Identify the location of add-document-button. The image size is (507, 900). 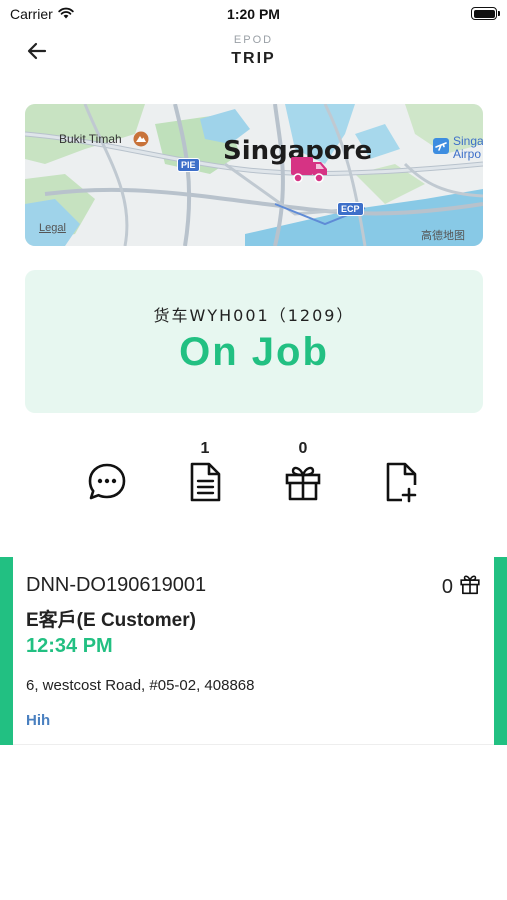
(401, 472).